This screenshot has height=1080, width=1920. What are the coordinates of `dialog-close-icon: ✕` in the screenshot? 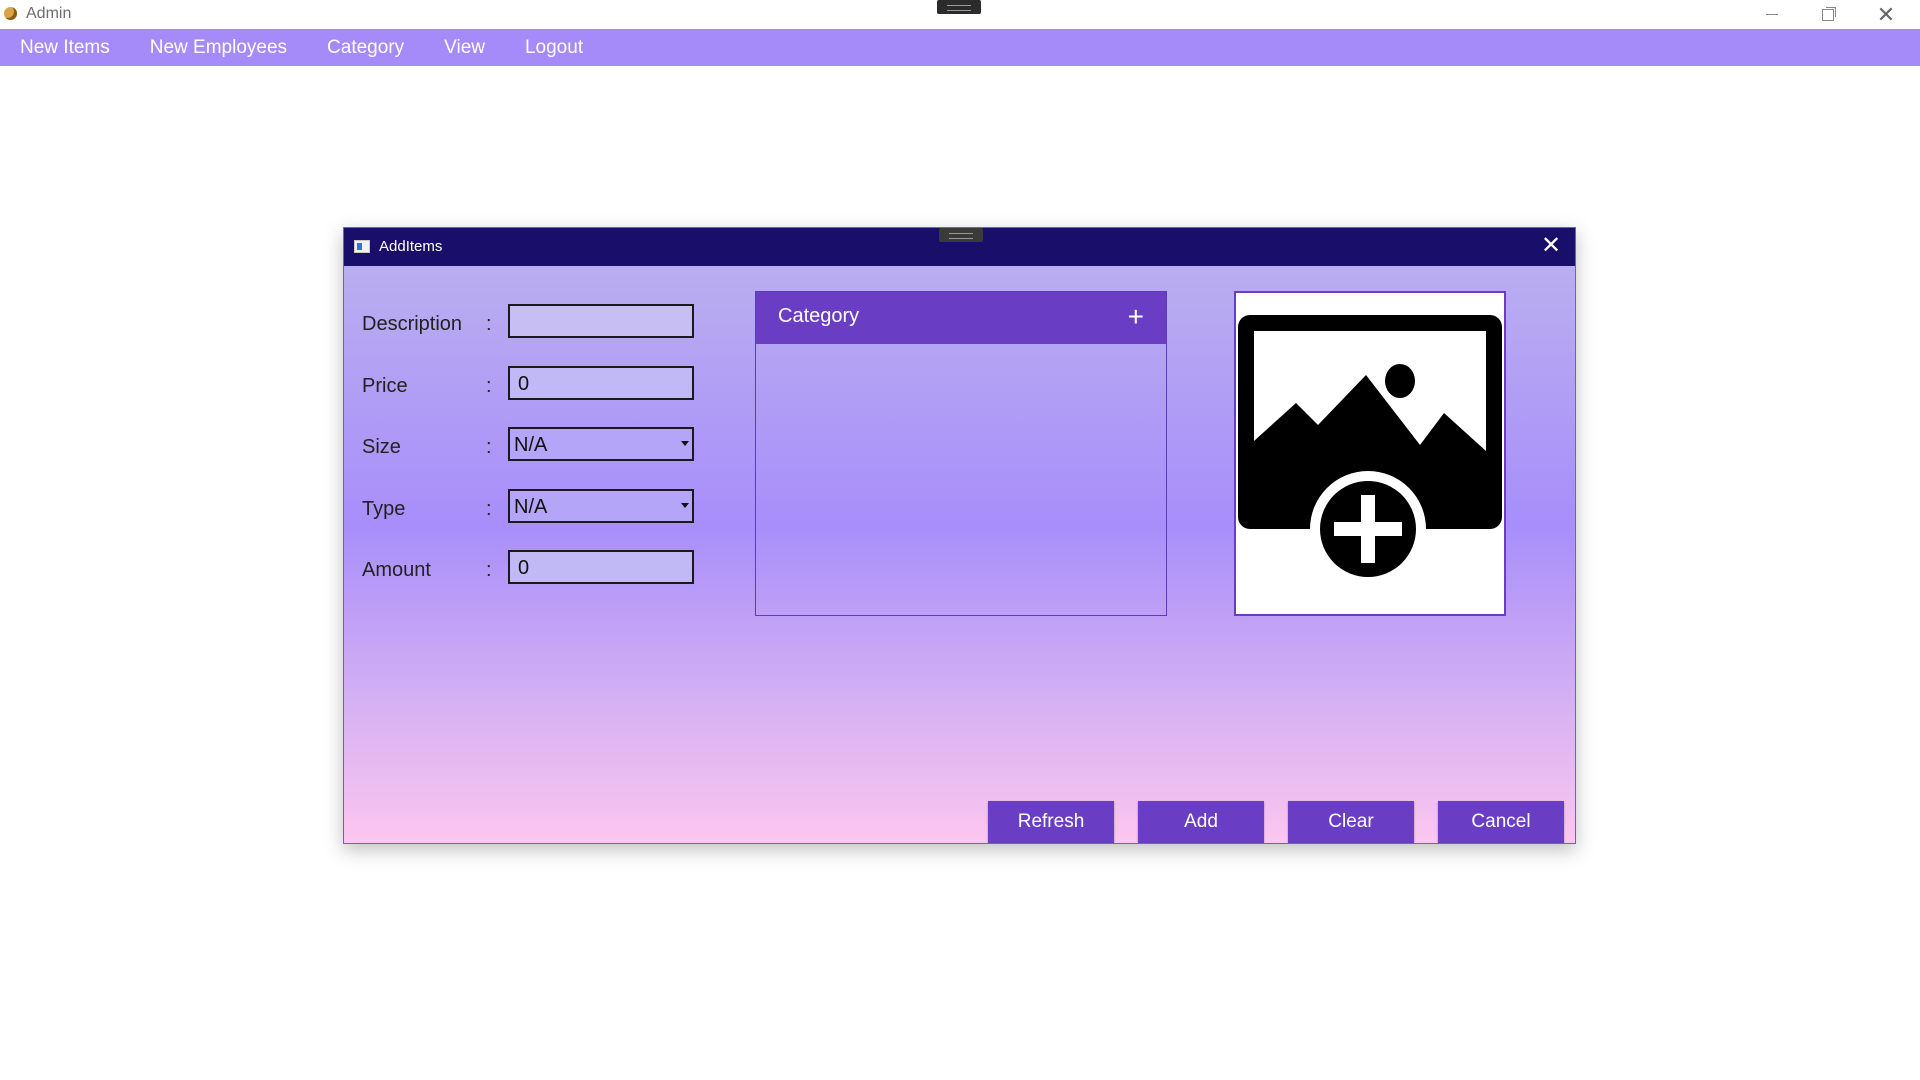 It's located at (1551, 246).